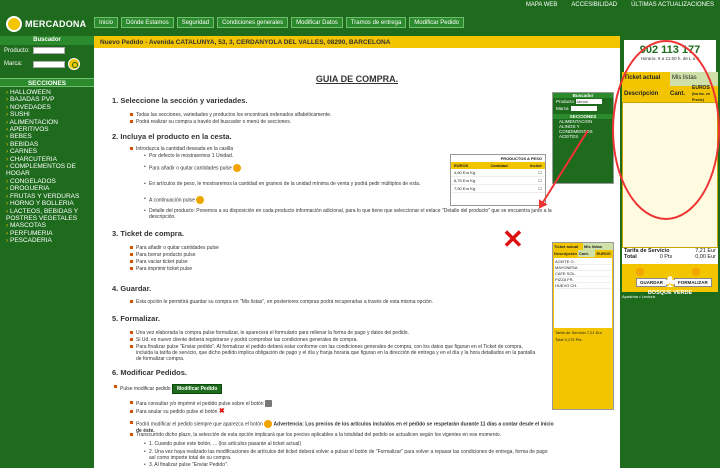 This screenshot has height=468, width=720. What do you see at coordinates (233, 269) in the screenshot?
I see `step-3-bullet: Para imprimir ticket pulse` at bounding box center [233, 269].